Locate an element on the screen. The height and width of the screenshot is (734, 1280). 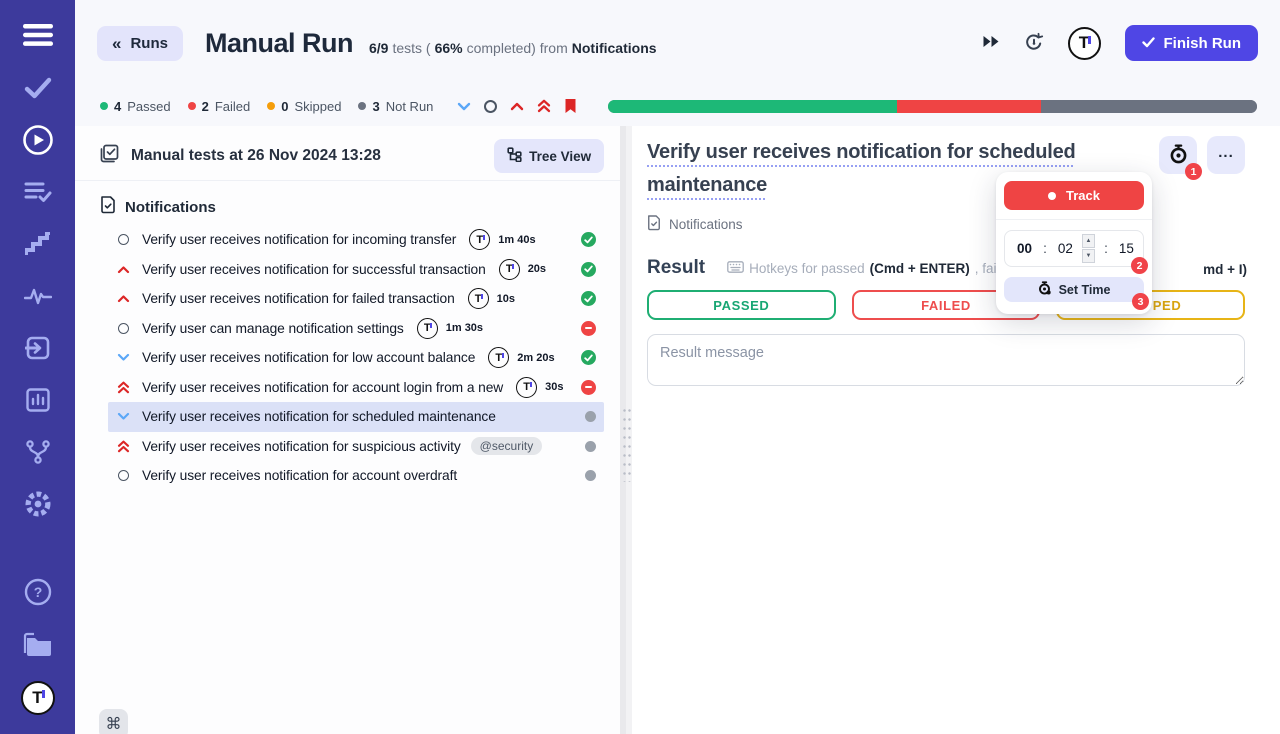
step-up-icon: ▲ is located at coordinates (1089, 241).